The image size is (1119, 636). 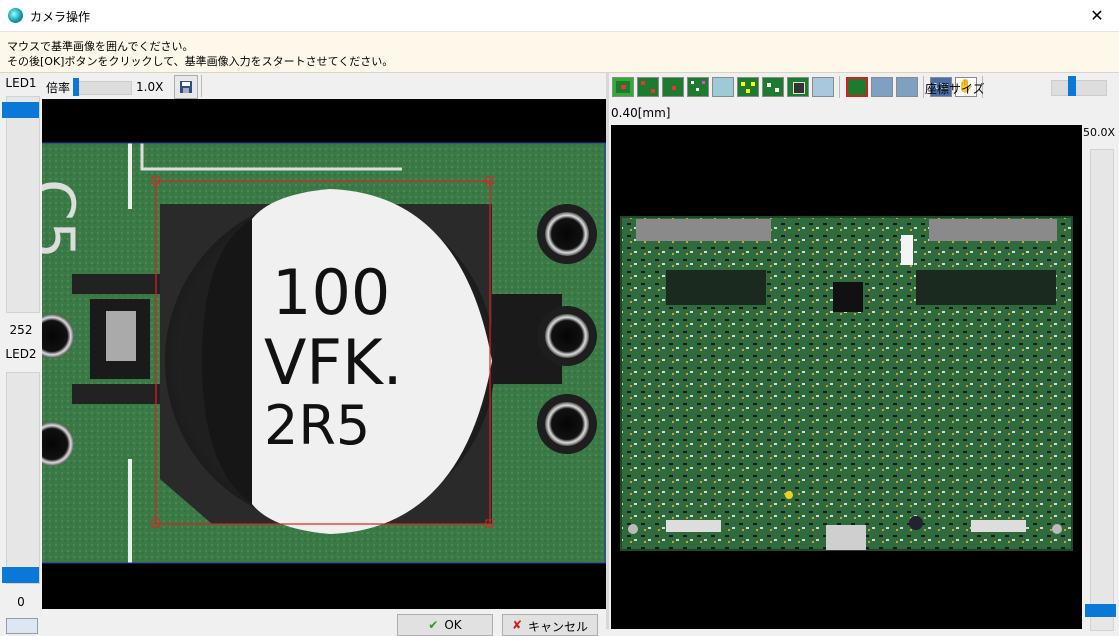 I want to click on right-toolbar: 100 ✋, so click(x=864, y=87).